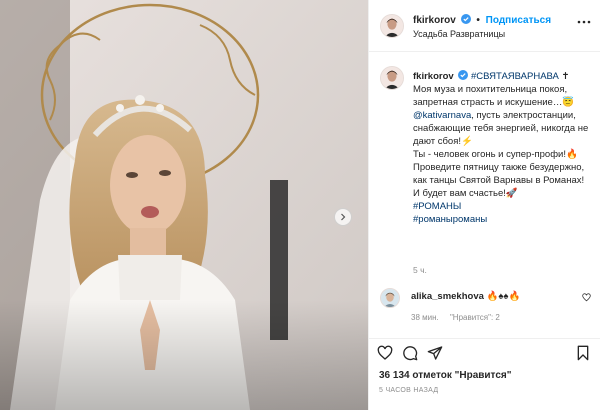 This screenshot has height=410, width=600. Describe the element at coordinates (434, 20) in the screenshot. I see `author-username: fkirkorov` at that location.